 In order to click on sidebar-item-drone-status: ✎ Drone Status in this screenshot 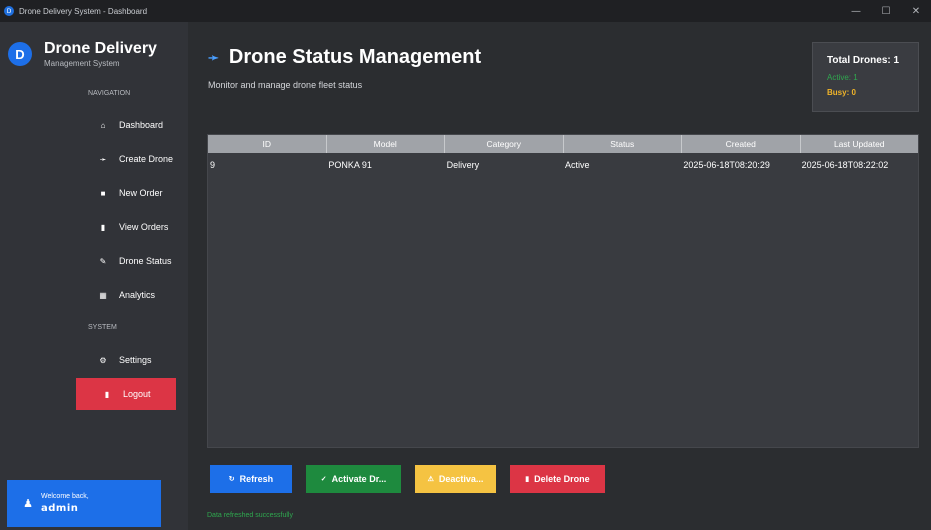, I will do `click(126, 261)`.